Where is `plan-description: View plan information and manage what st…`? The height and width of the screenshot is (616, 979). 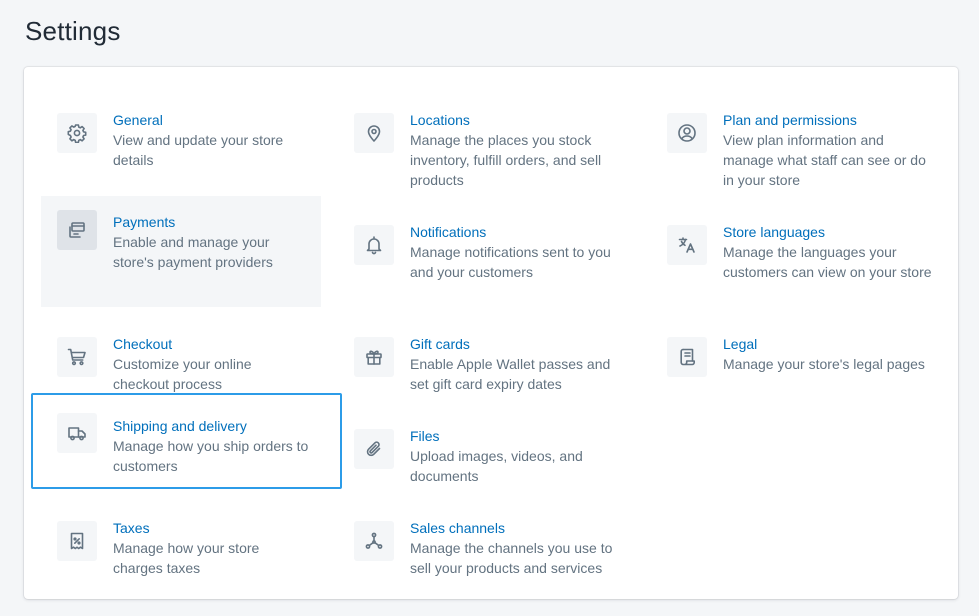 plan-description: View plan information and manage what st… is located at coordinates (824, 160).